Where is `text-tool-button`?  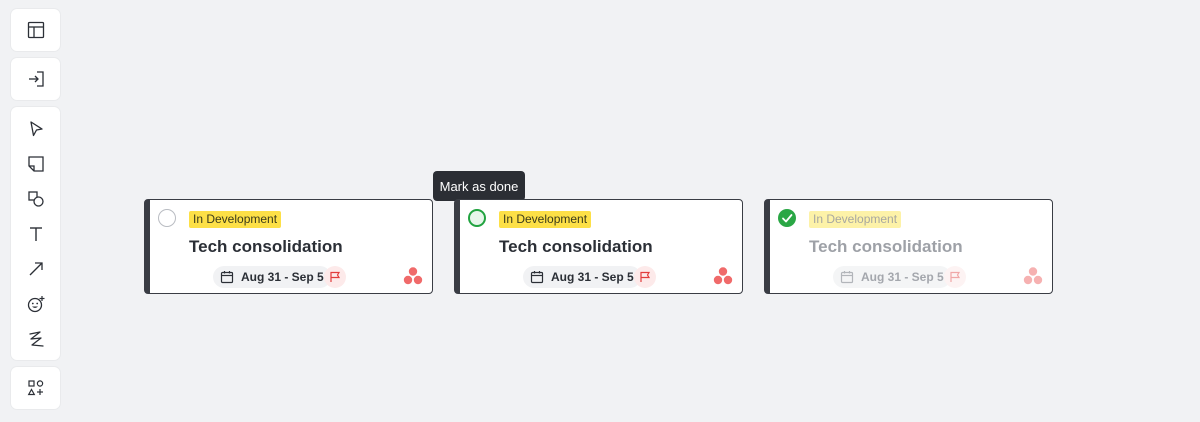
text-tool-button is located at coordinates (35, 233).